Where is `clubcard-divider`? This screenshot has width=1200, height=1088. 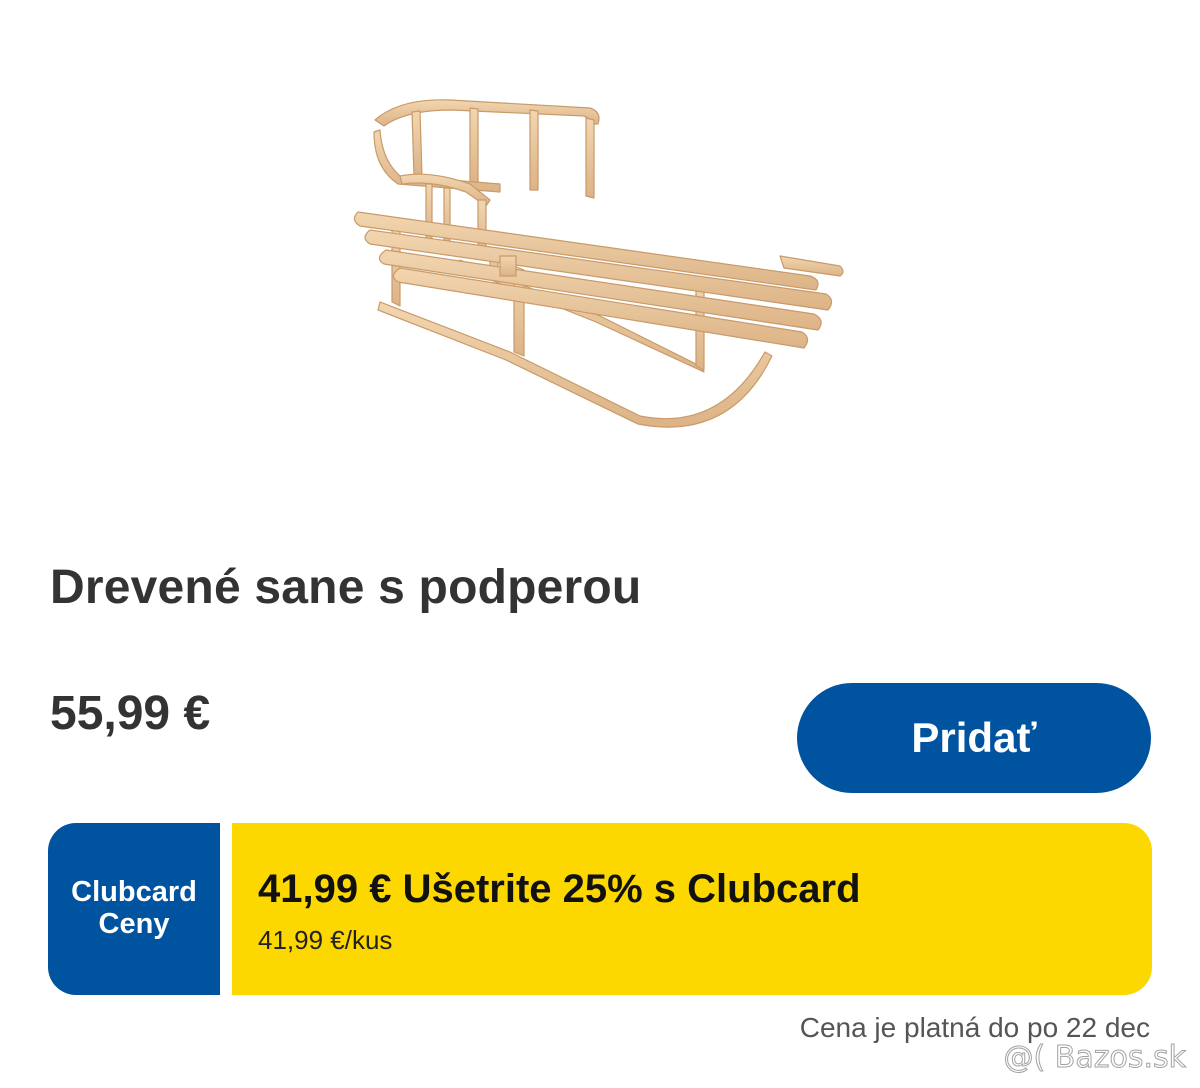
clubcard-divider is located at coordinates (226, 909).